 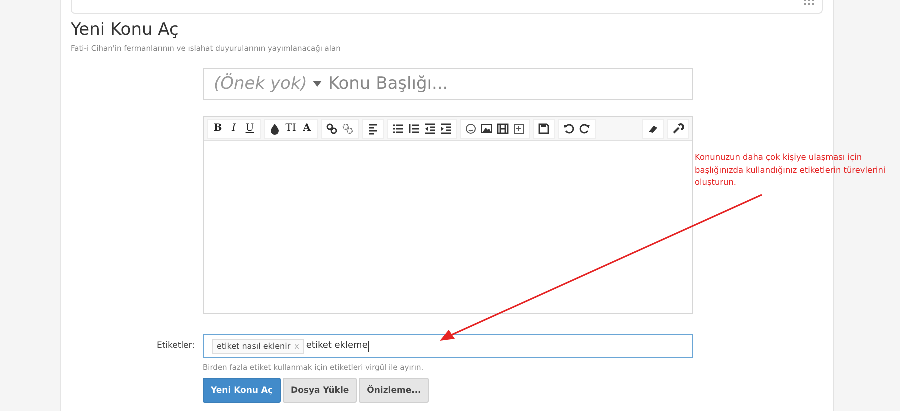 I want to click on font-button: A, so click(x=307, y=128).